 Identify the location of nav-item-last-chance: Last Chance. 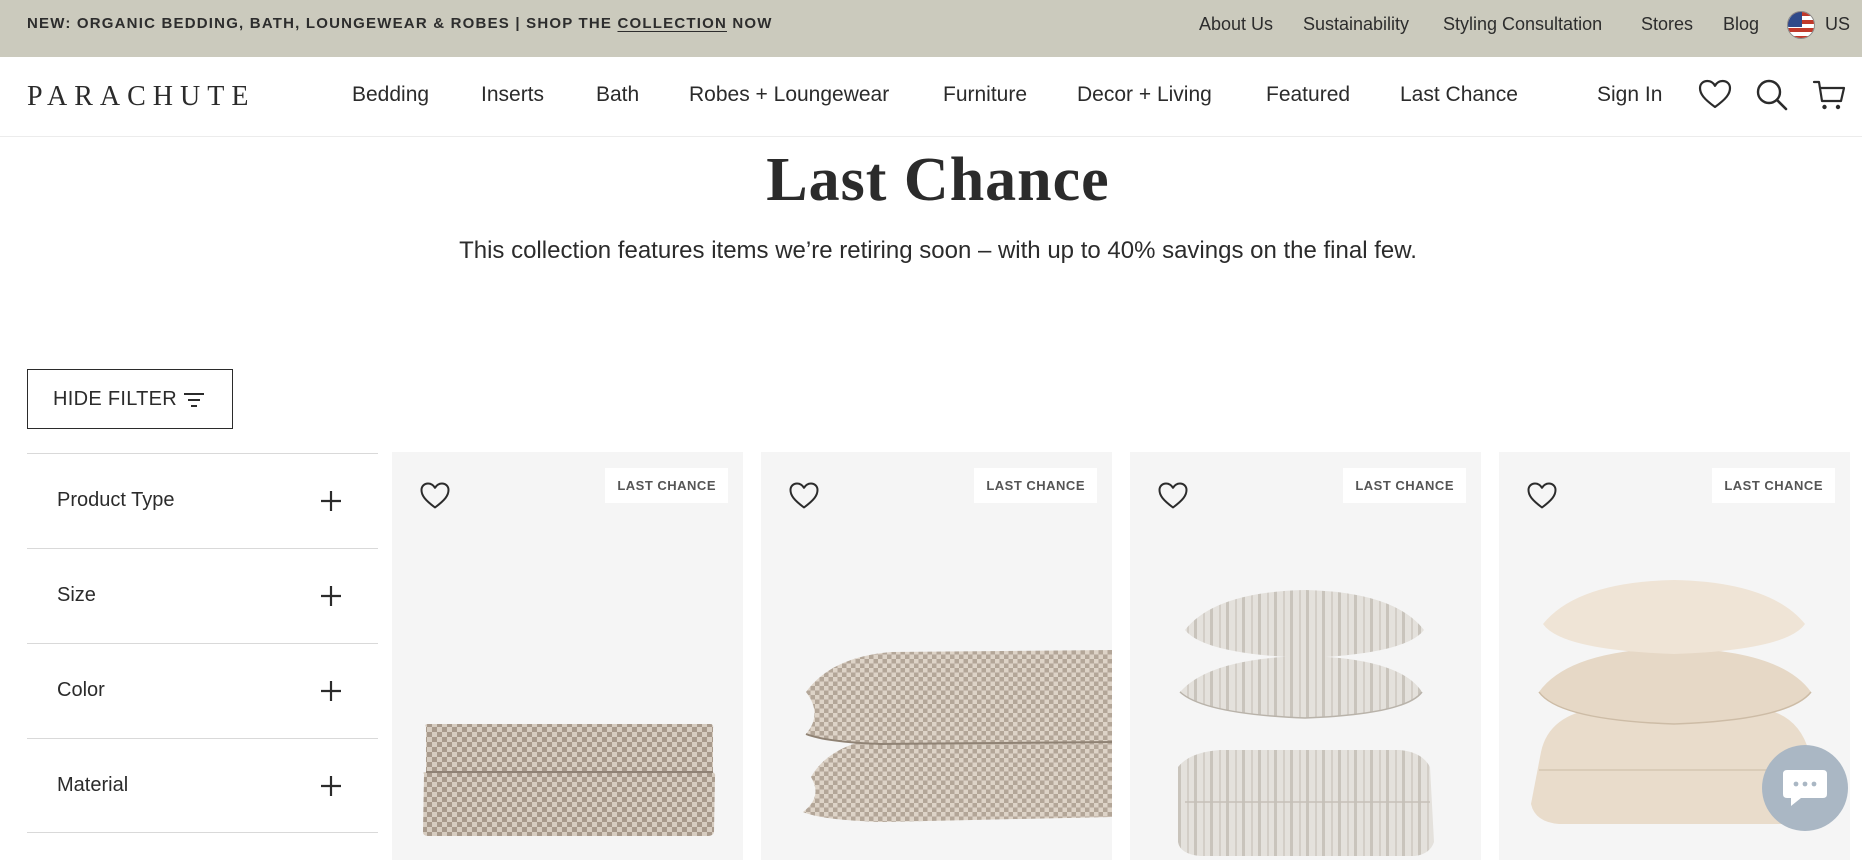
(1459, 95).